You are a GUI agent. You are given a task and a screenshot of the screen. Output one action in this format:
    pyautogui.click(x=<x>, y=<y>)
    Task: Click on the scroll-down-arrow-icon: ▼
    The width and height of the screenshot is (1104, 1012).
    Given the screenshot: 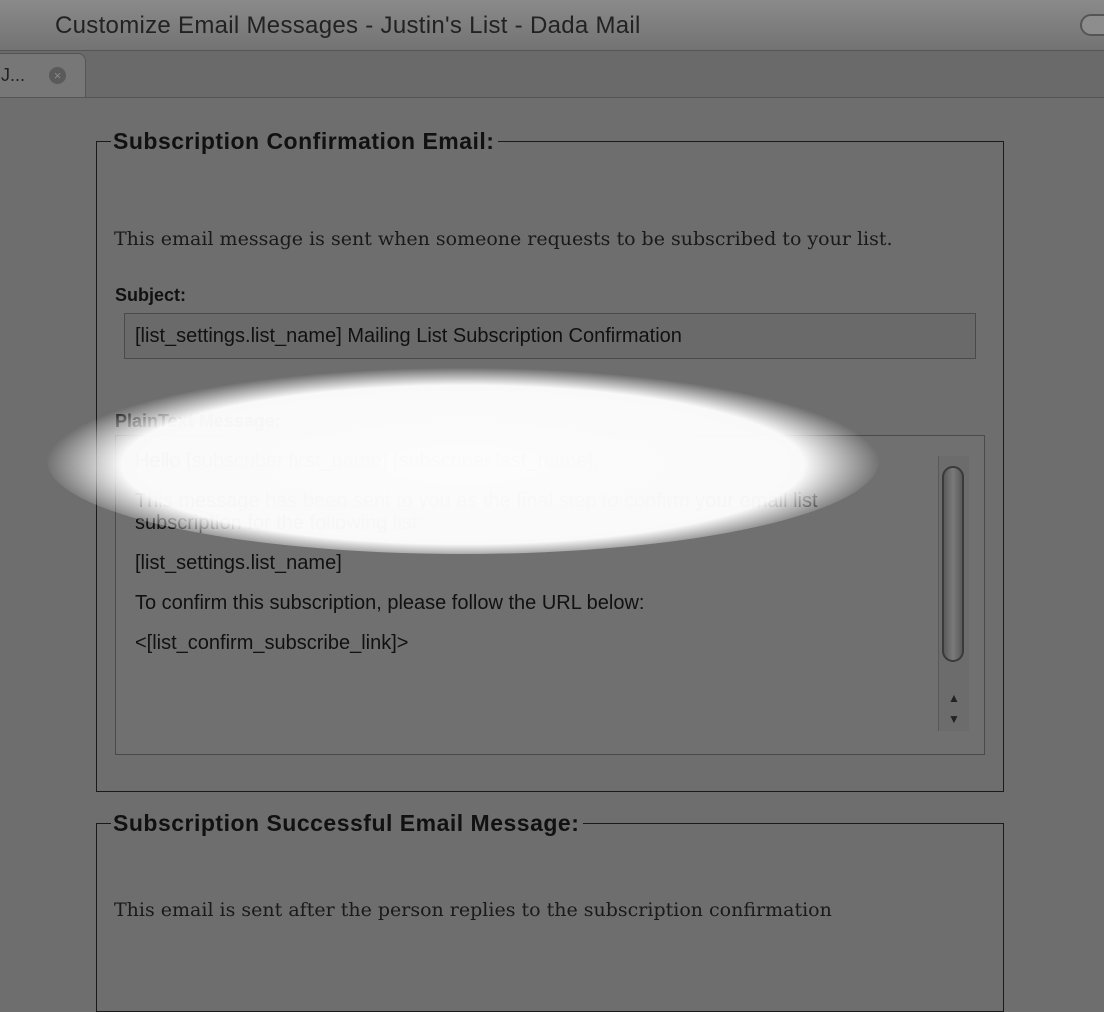 What is the action you would take?
    pyautogui.click(x=954, y=719)
    